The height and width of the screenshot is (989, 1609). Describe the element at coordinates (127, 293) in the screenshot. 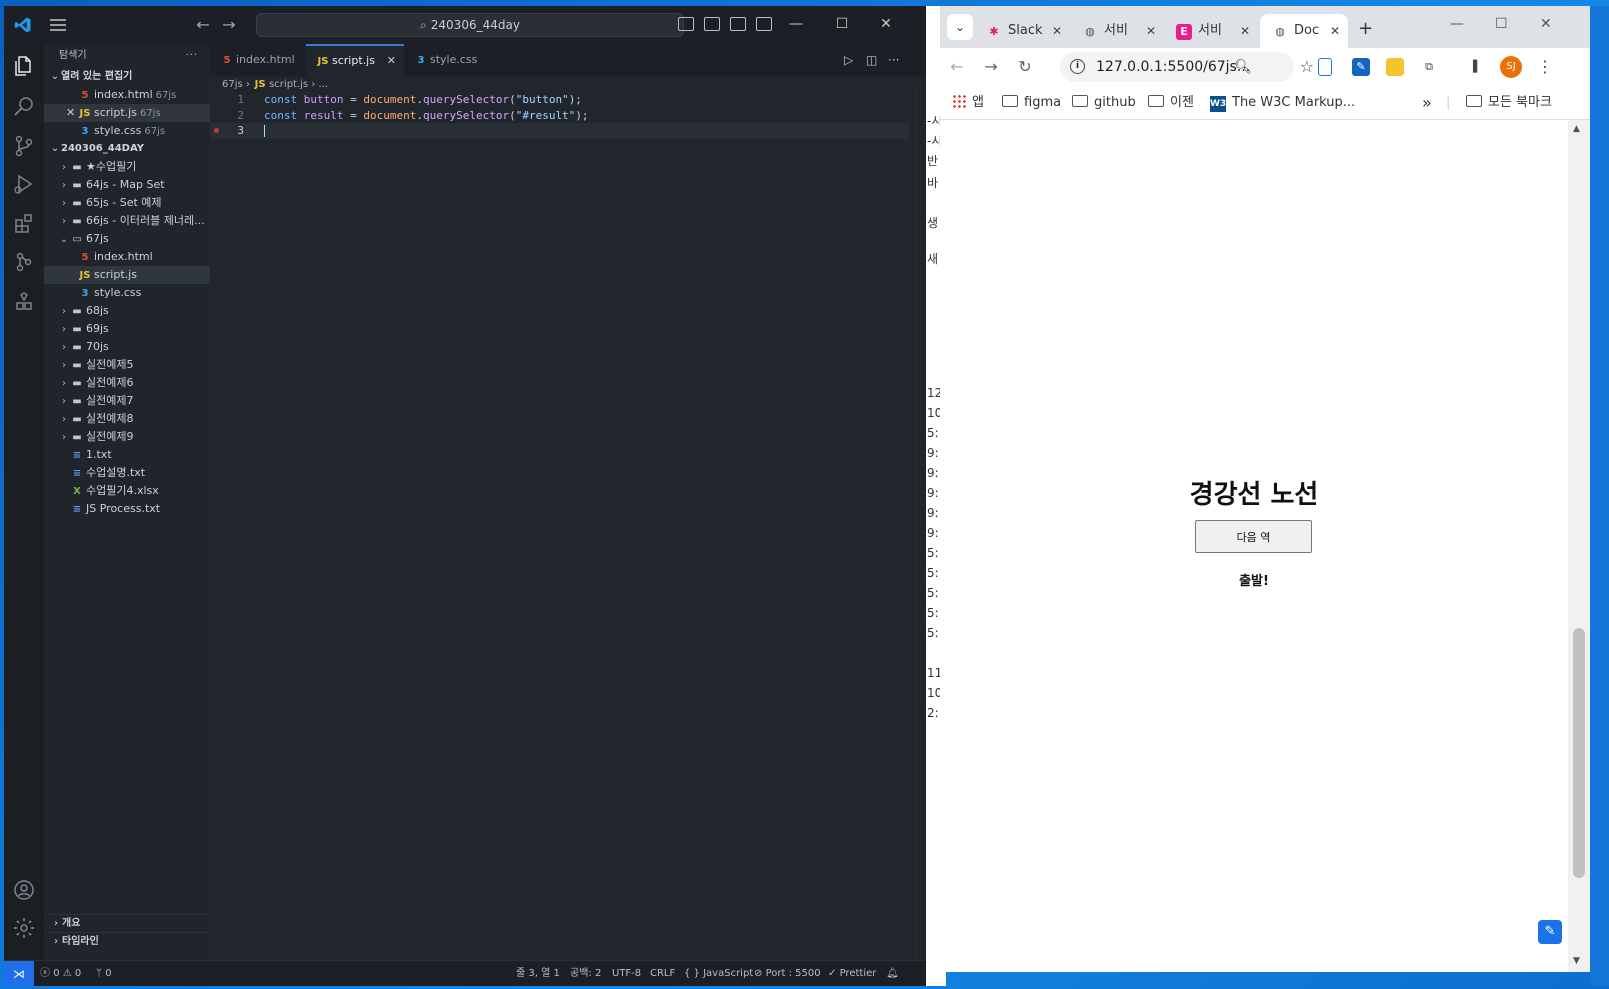

I see `tree-item: 3 style.css` at that location.